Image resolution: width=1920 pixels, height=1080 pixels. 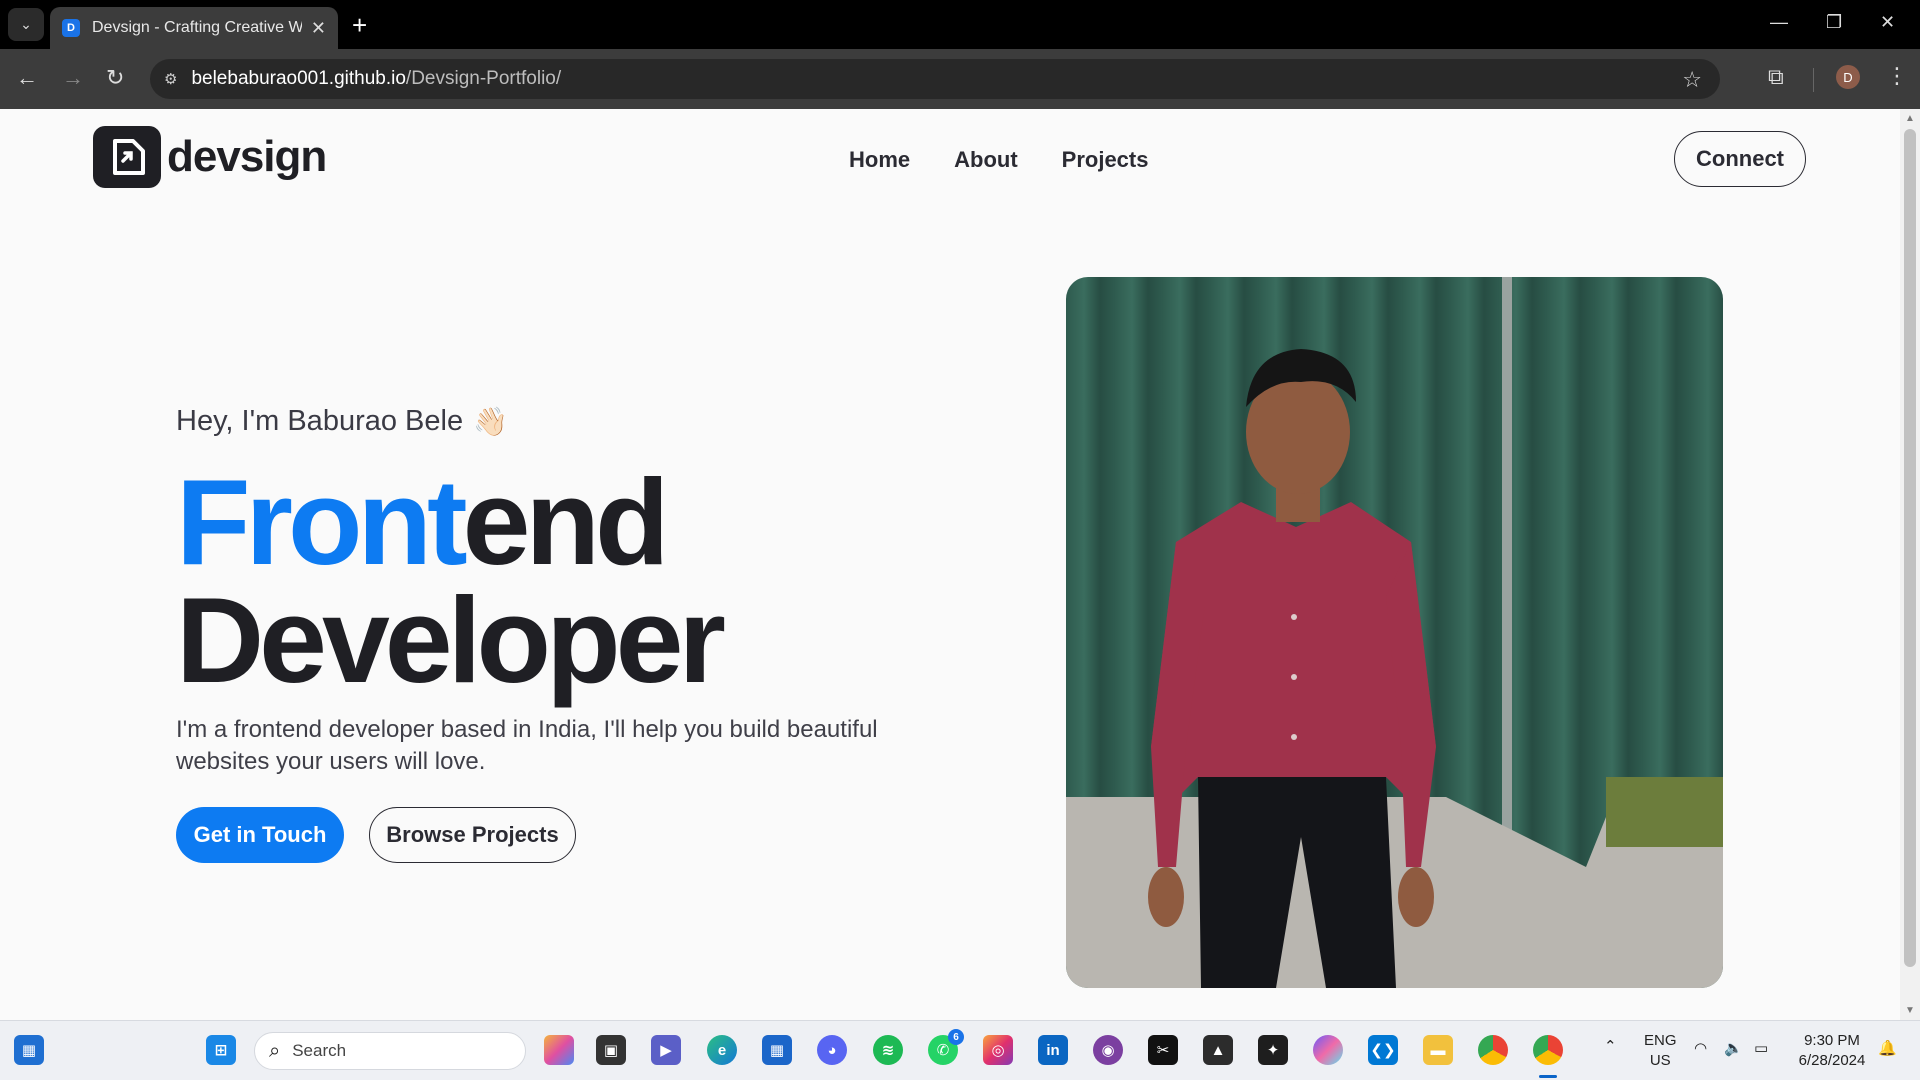 I want to click on active-app-indicator, so click(x=1548, y=1076).